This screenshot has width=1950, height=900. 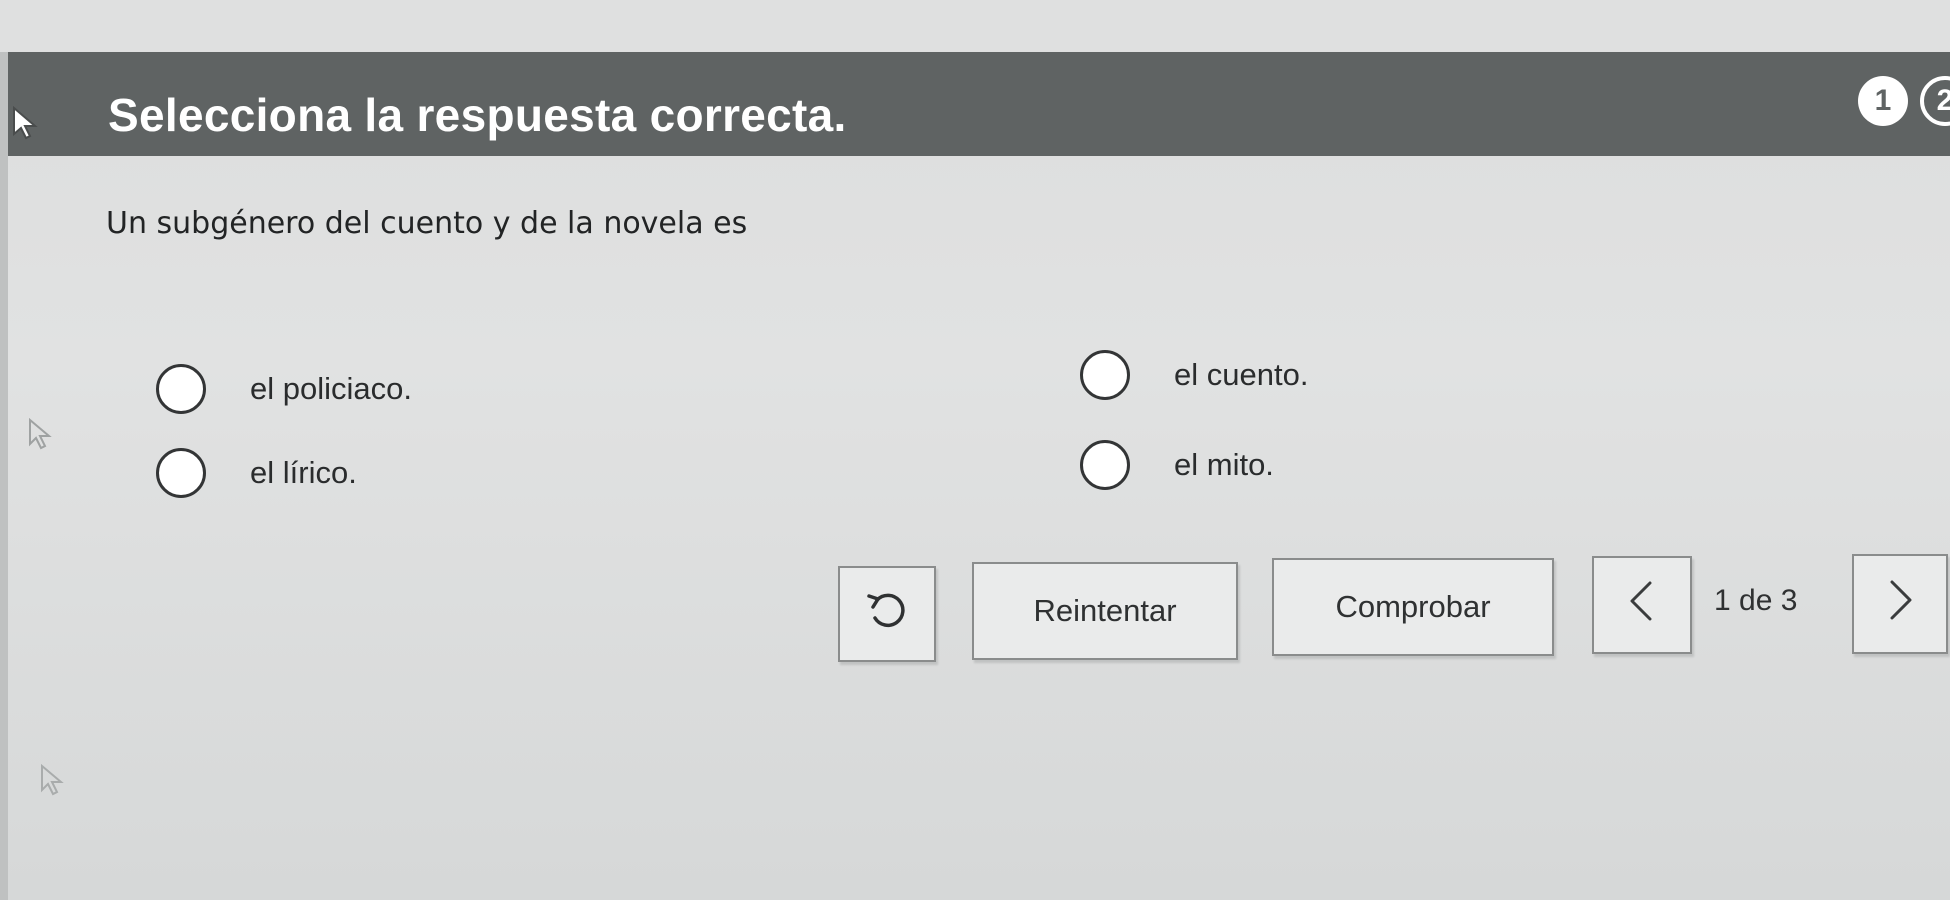 What do you see at coordinates (975, 104) in the screenshot?
I see `header-bar: Selecciona la respuesta correcta. 1 2` at bounding box center [975, 104].